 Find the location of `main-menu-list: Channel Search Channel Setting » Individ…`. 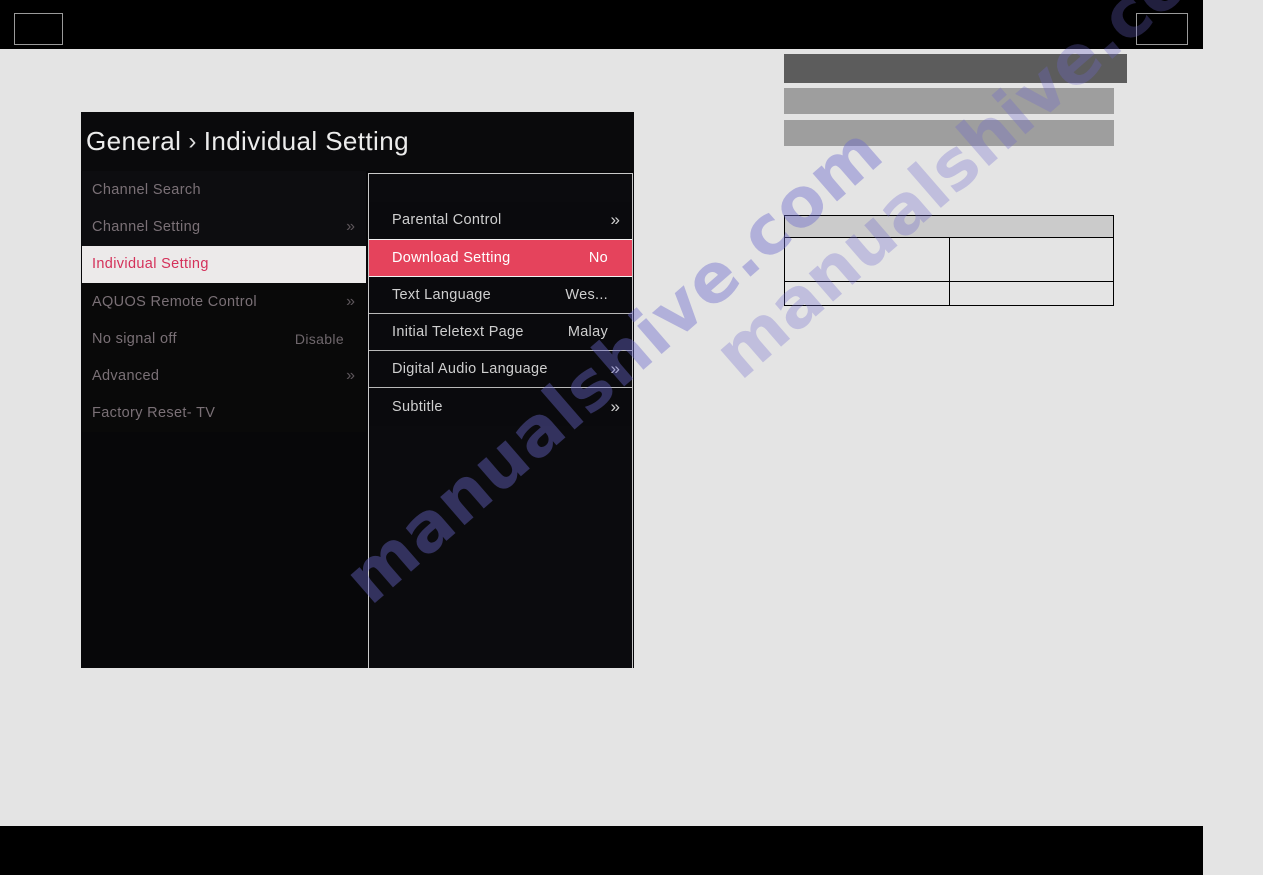

main-menu-list: Channel Search Channel Setting » Individ… is located at coordinates (224, 302).